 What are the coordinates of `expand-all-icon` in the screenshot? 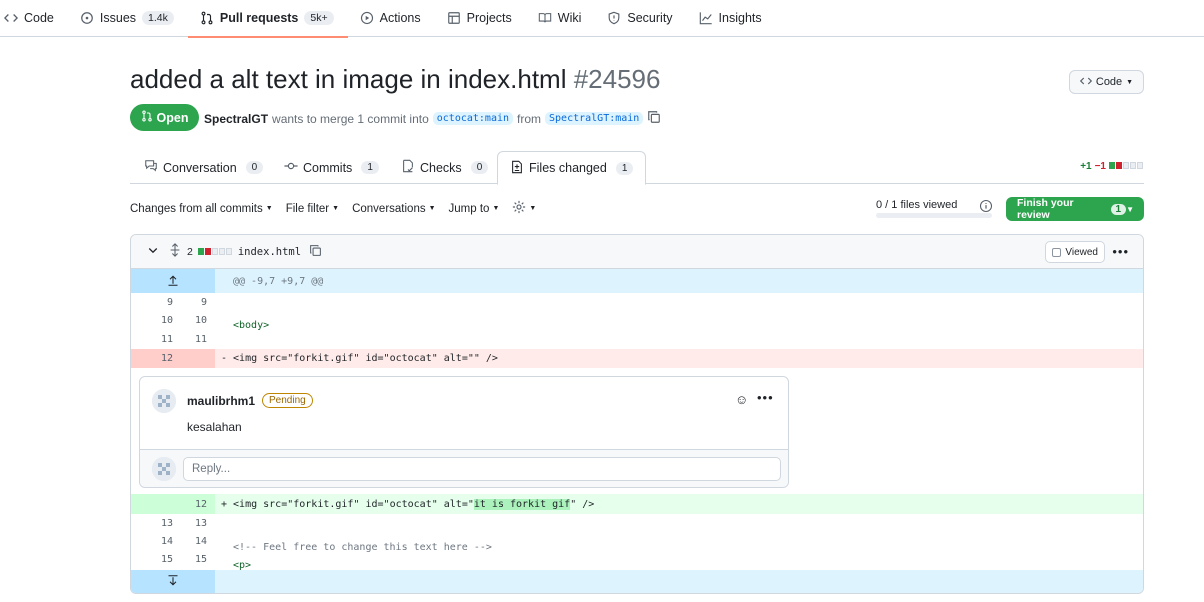 It's located at (175, 251).